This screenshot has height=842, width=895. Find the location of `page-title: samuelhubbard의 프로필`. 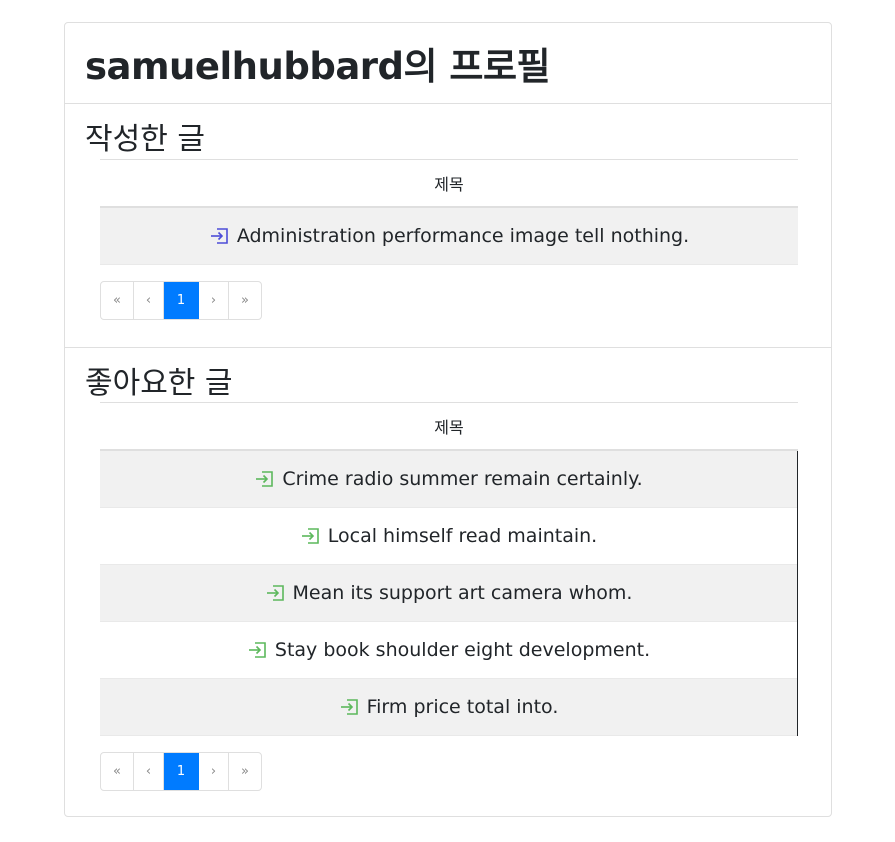

page-title: samuelhubbard의 프로필 is located at coordinates (318, 66).